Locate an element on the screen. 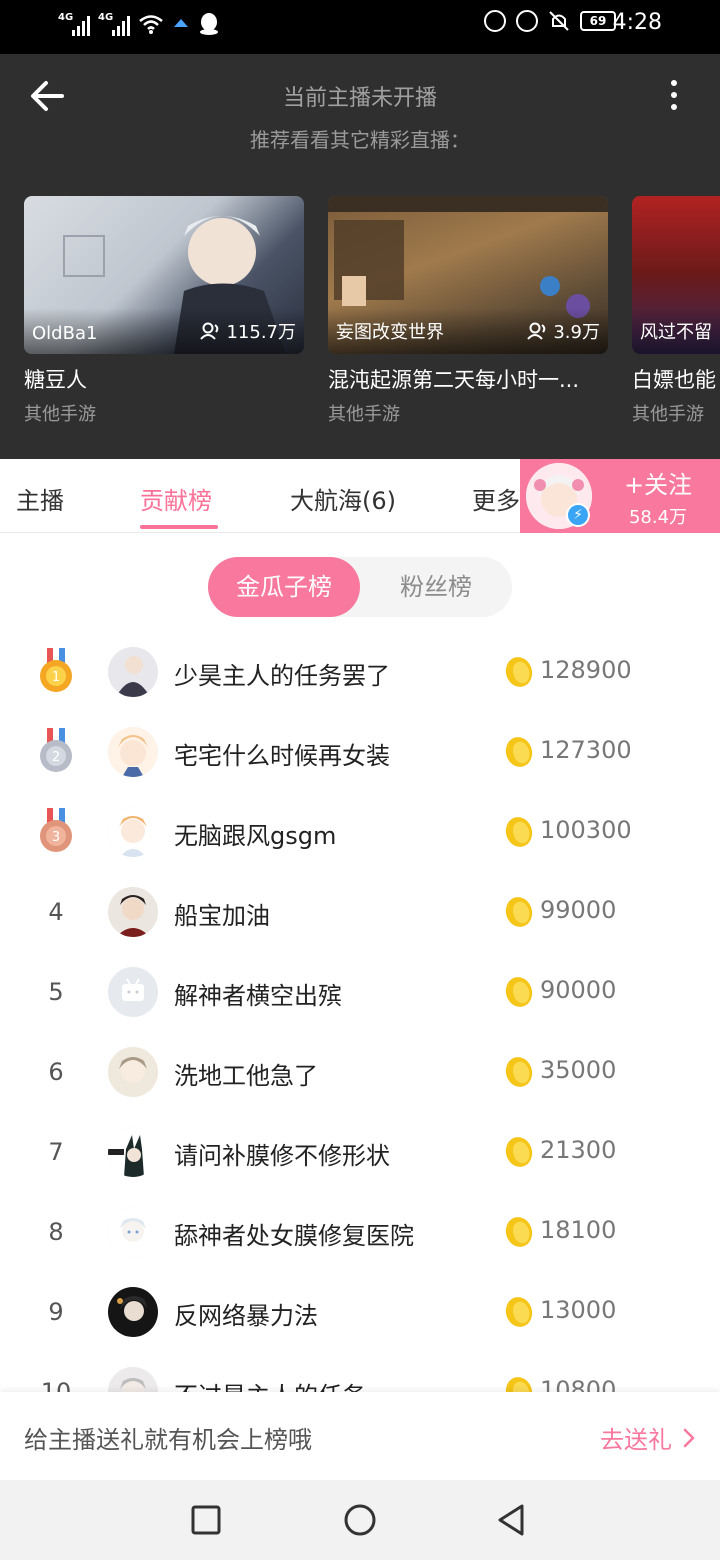 The width and height of the screenshot is (720, 1560). ranking-row: 9 反网络暴力法 13000 is located at coordinates (360, 1312).